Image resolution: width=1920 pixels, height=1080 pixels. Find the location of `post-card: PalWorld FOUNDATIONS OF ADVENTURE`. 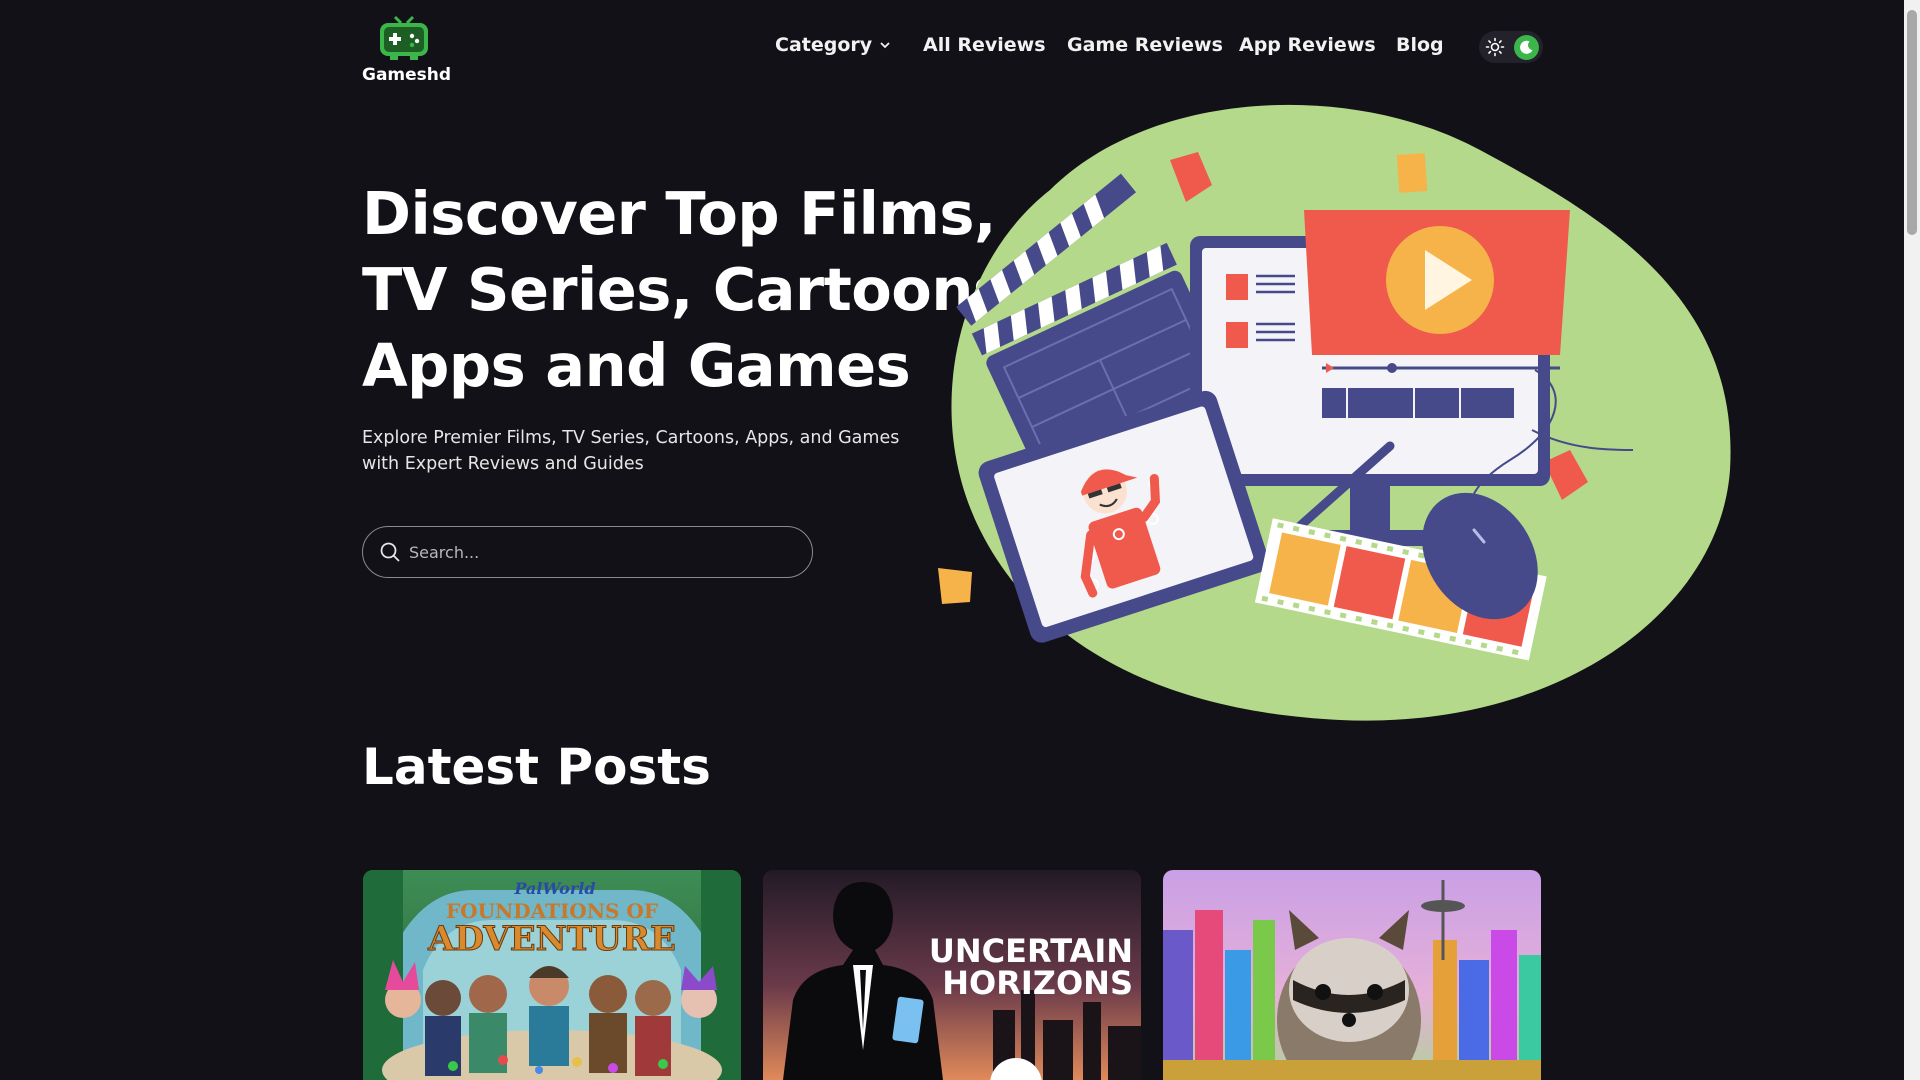

post-card: PalWorld FOUNDATIONS OF ADVENTURE is located at coordinates (552, 975).